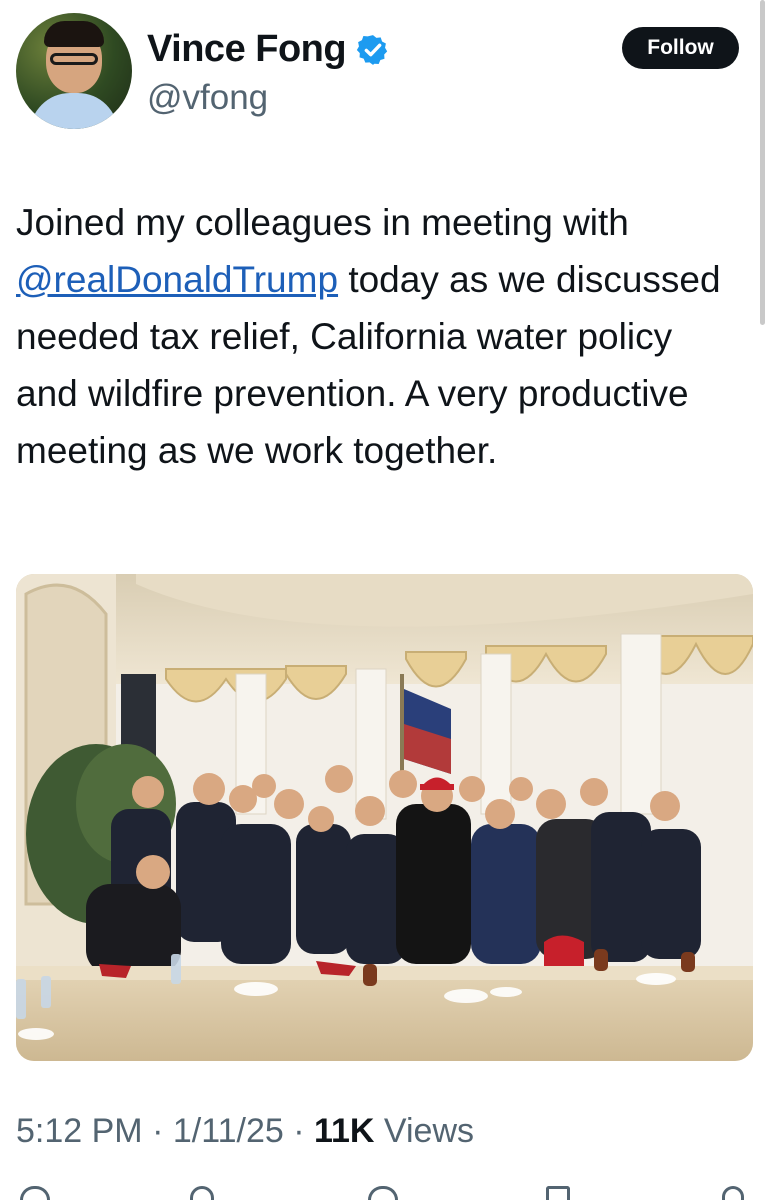 The image size is (769, 1200). What do you see at coordinates (322, 222) in the screenshot?
I see `tweet-text-before: Joined my colleagues in meeting with` at bounding box center [322, 222].